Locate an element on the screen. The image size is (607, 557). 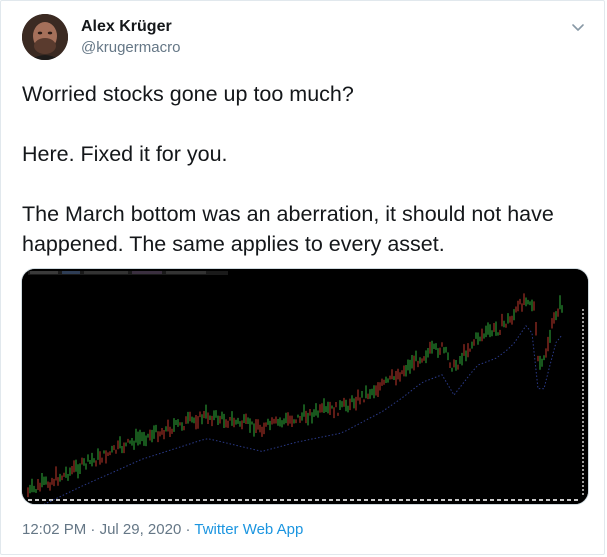
chevron-down-icon is located at coordinates (578, 28).